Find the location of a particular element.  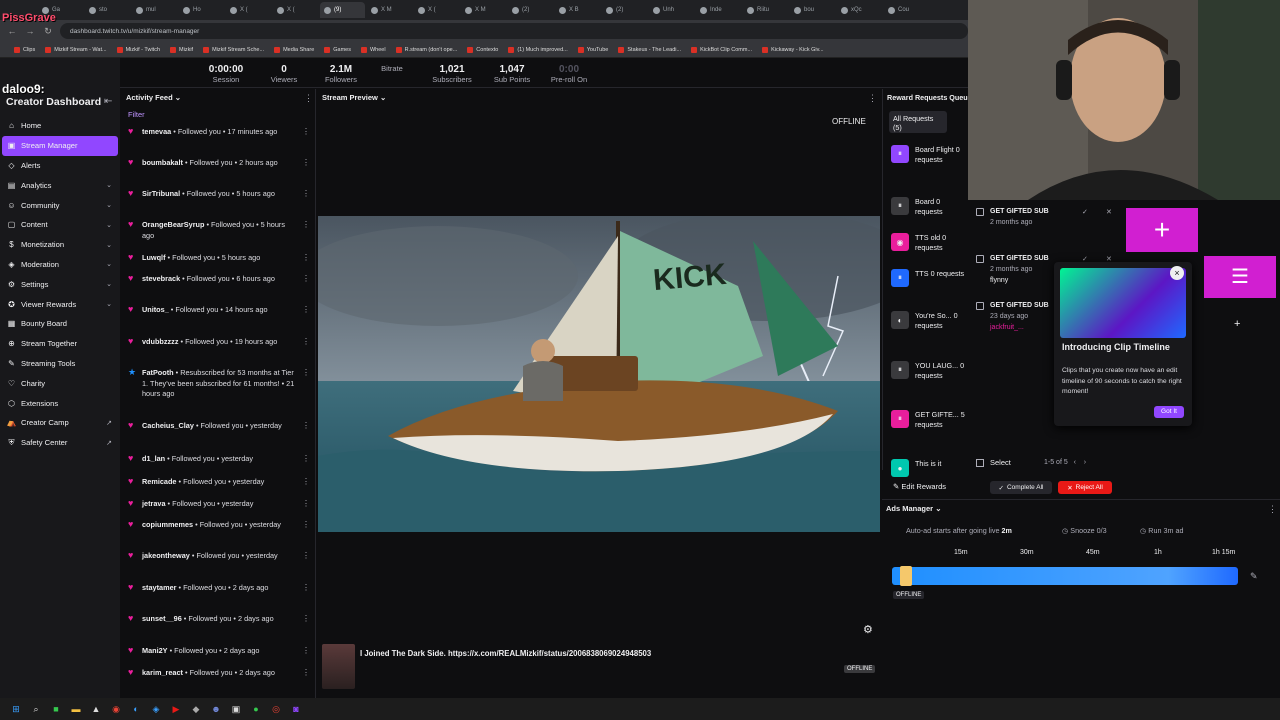

reload-icon: ↻ is located at coordinates (48, 31).